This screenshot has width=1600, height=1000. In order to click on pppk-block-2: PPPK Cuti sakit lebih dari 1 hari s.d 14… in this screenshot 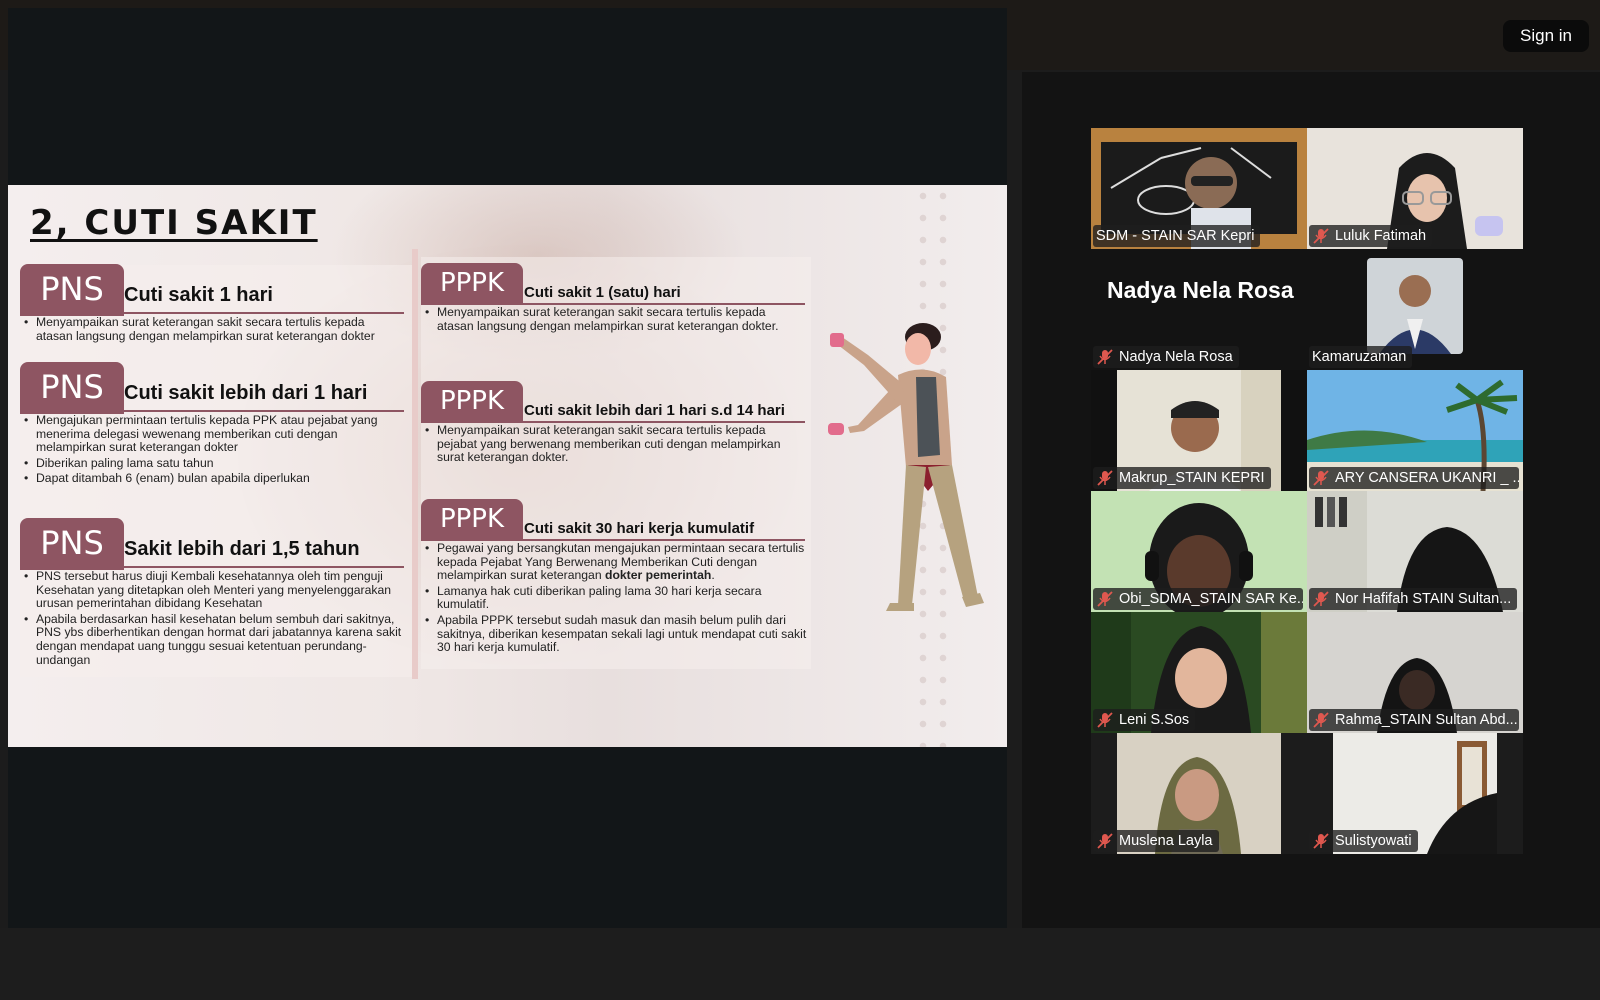, I will do `click(616, 431)`.